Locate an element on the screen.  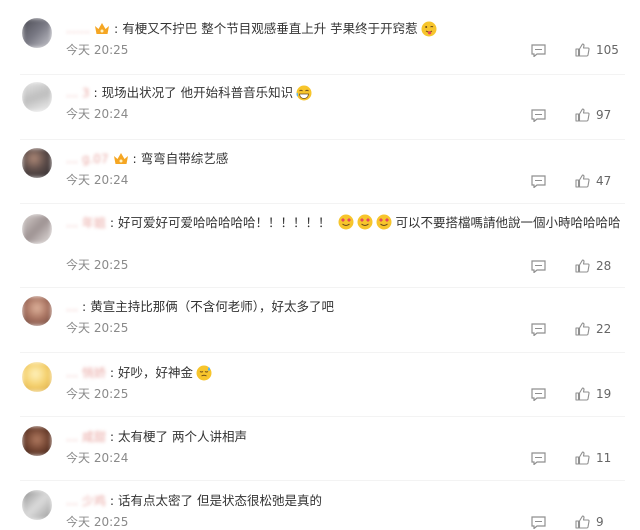
username: … 悄娇 is located at coordinates (86, 373).